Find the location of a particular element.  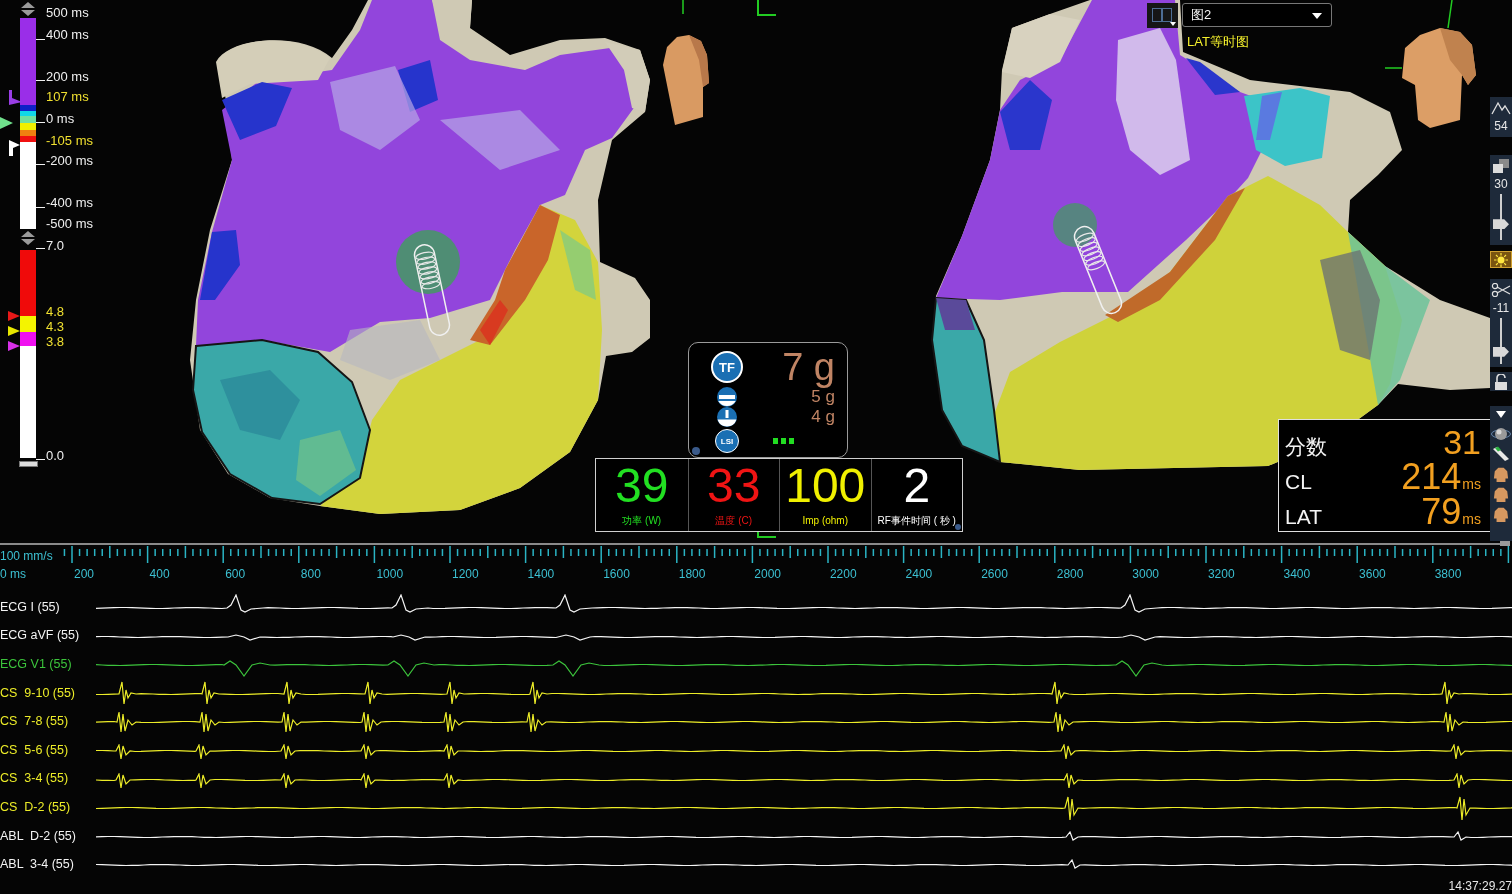

ruler-label: 2000 is located at coordinates (768, 574).